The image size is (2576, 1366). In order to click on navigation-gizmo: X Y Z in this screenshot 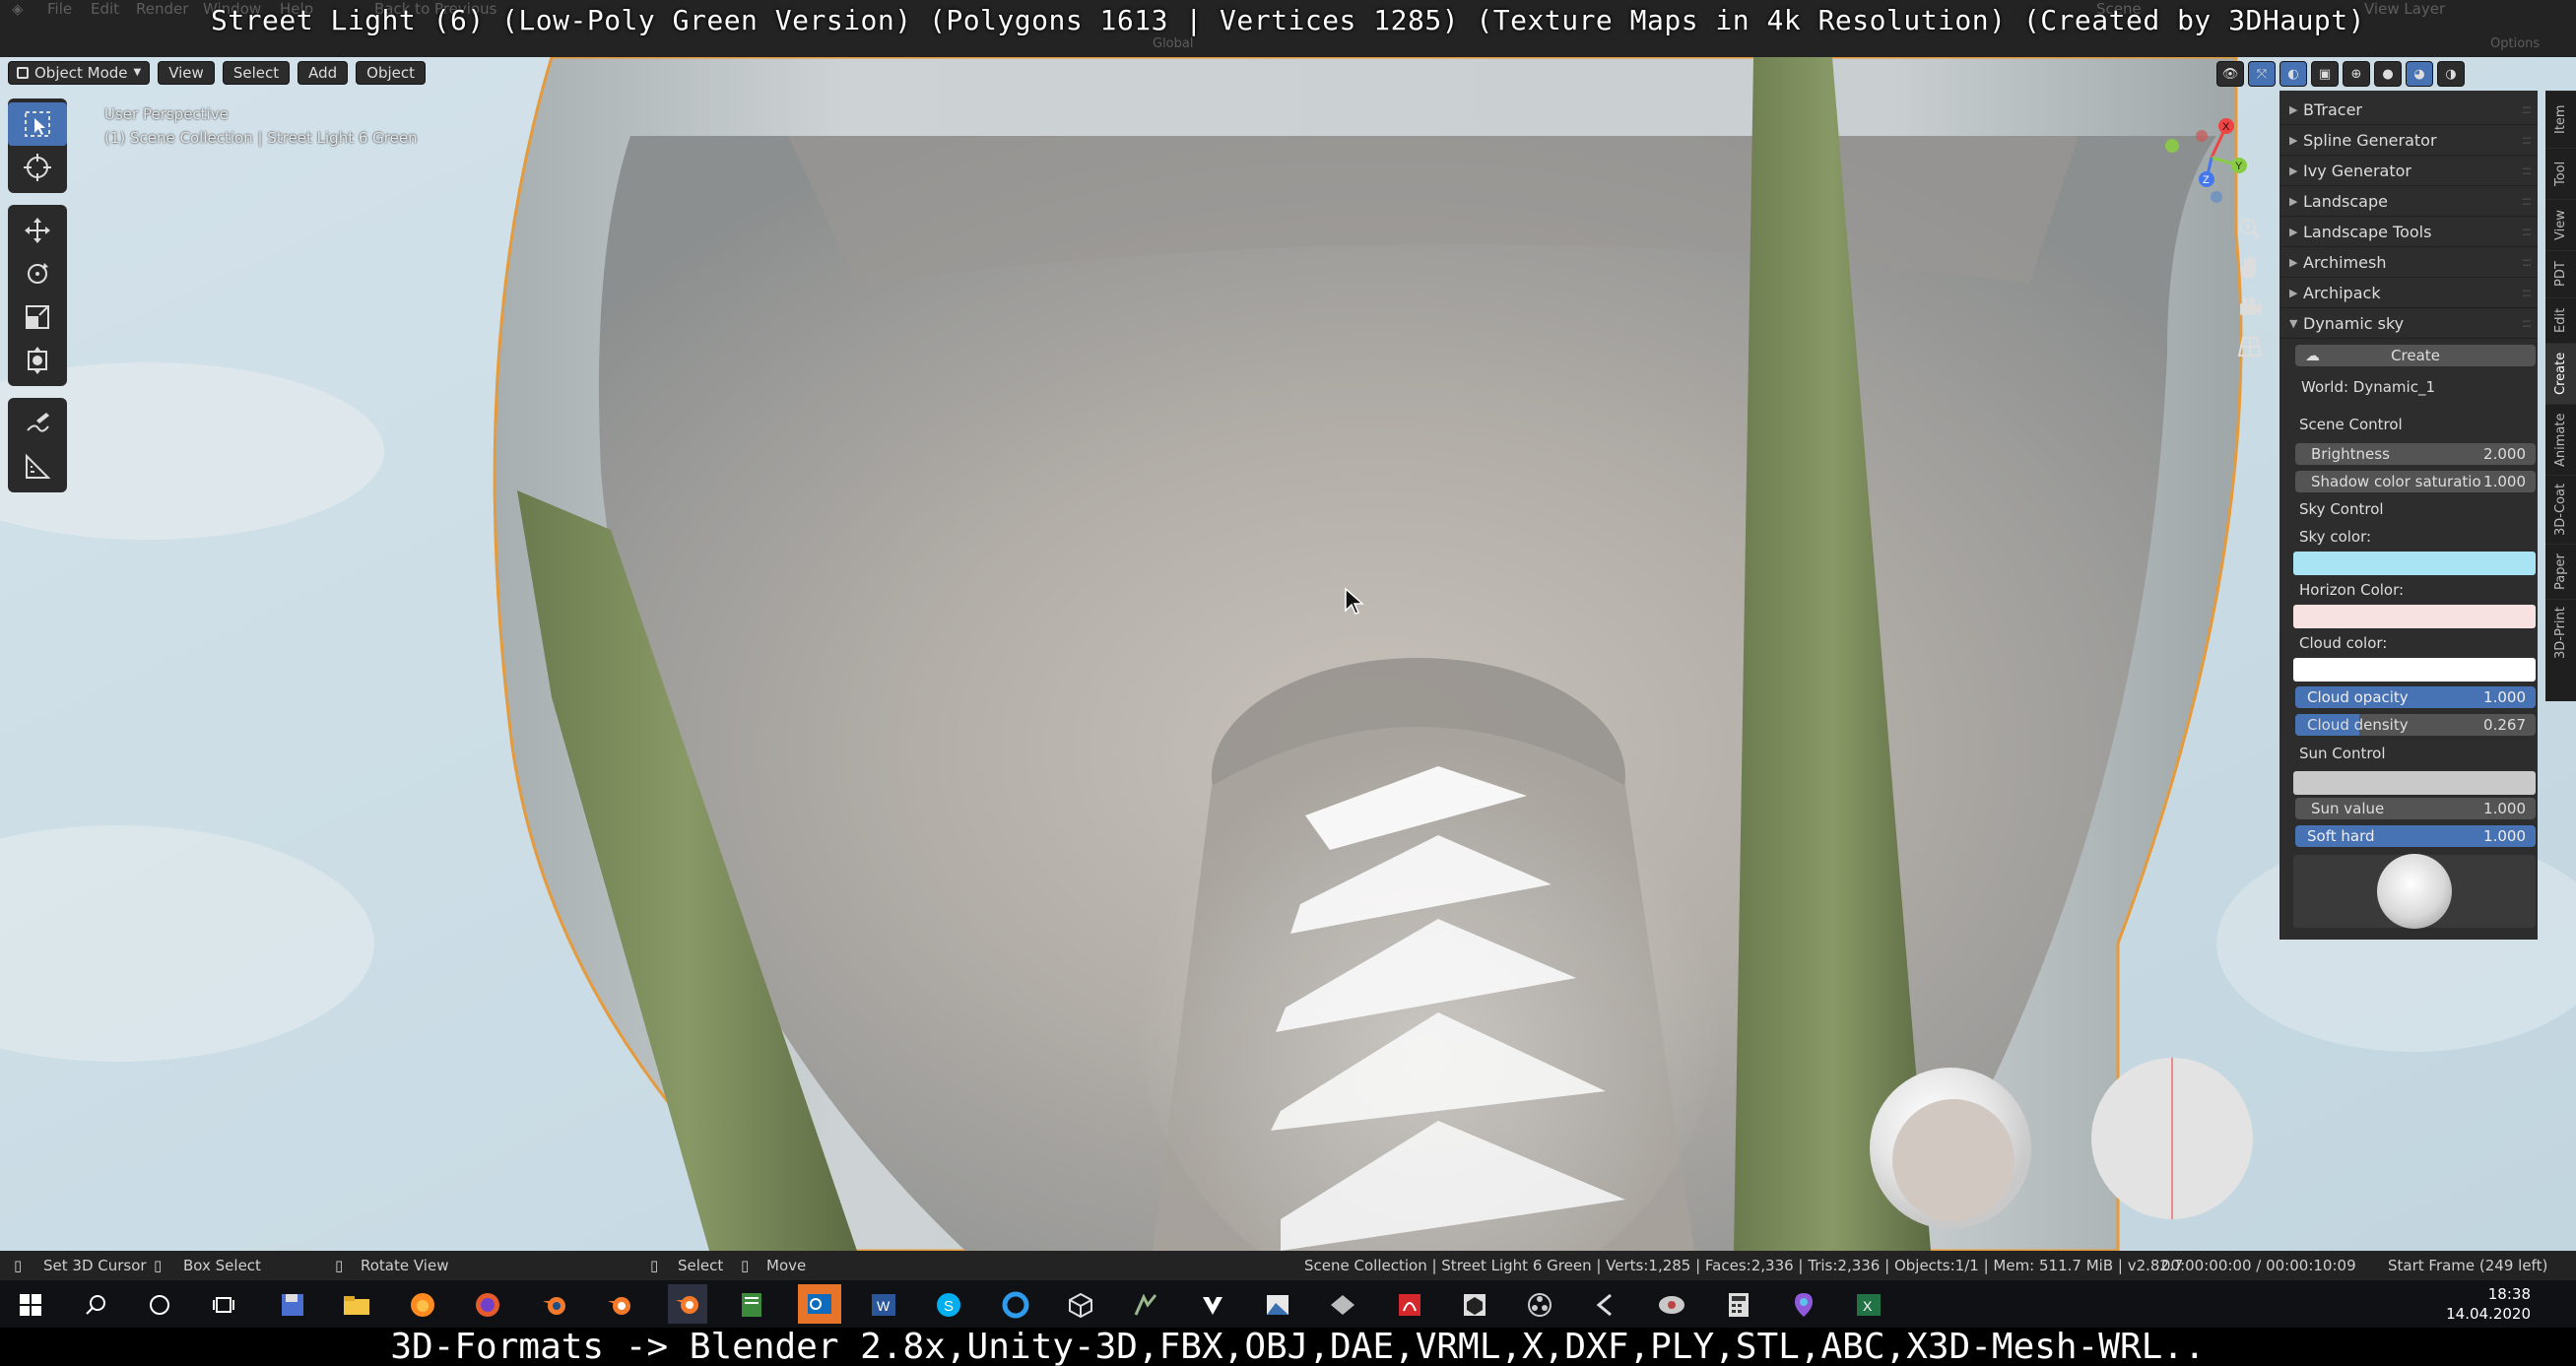, I will do `click(2212, 157)`.